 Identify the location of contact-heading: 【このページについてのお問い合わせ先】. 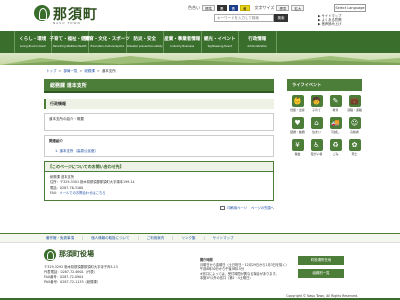
(159, 167).